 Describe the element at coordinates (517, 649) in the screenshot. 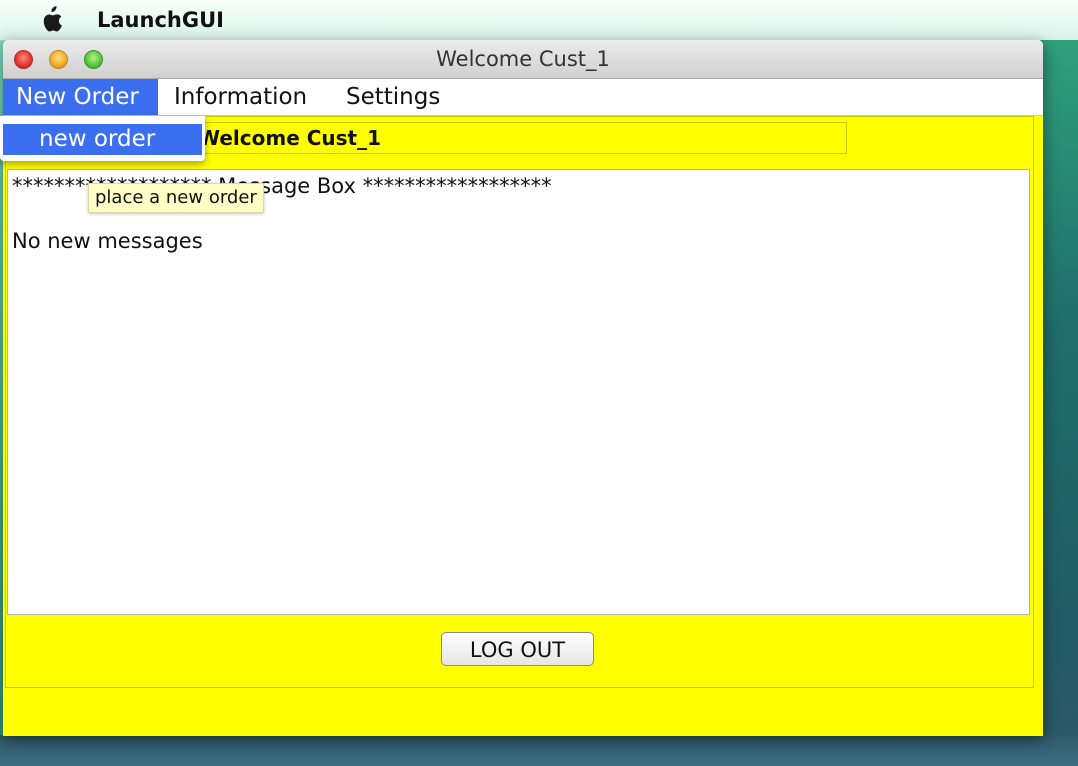

I see `logout-button: LOG OUT` at that location.